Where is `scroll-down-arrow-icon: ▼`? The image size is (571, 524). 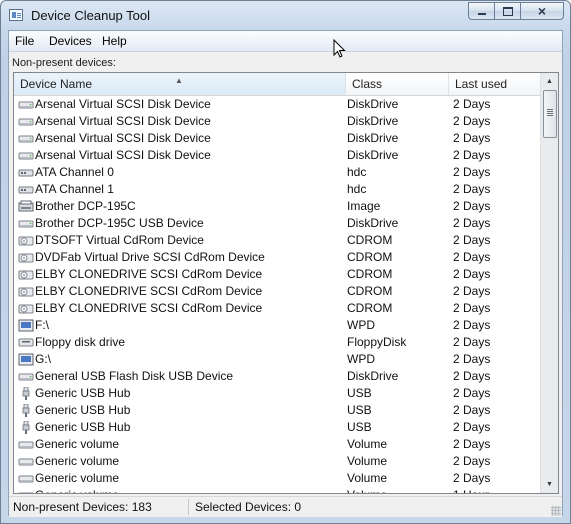
scroll-down-arrow-icon: ▼ is located at coordinates (549, 484).